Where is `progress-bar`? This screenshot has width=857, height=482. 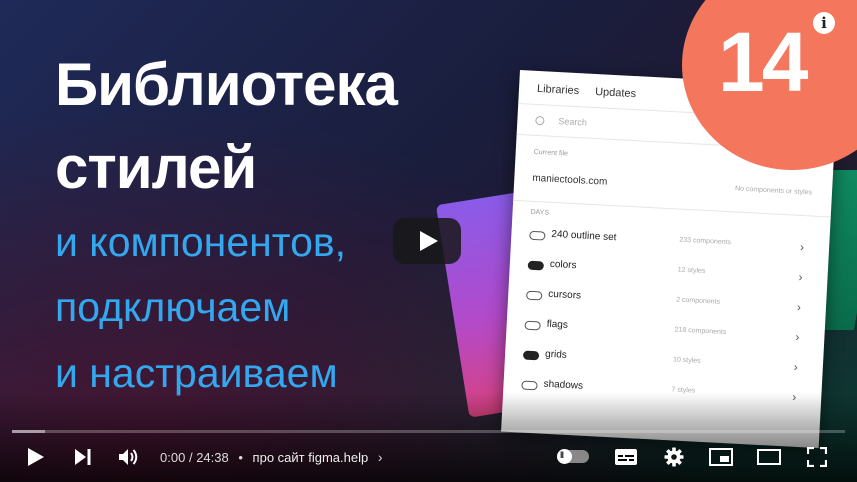
progress-bar is located at coordinates (428, 431).